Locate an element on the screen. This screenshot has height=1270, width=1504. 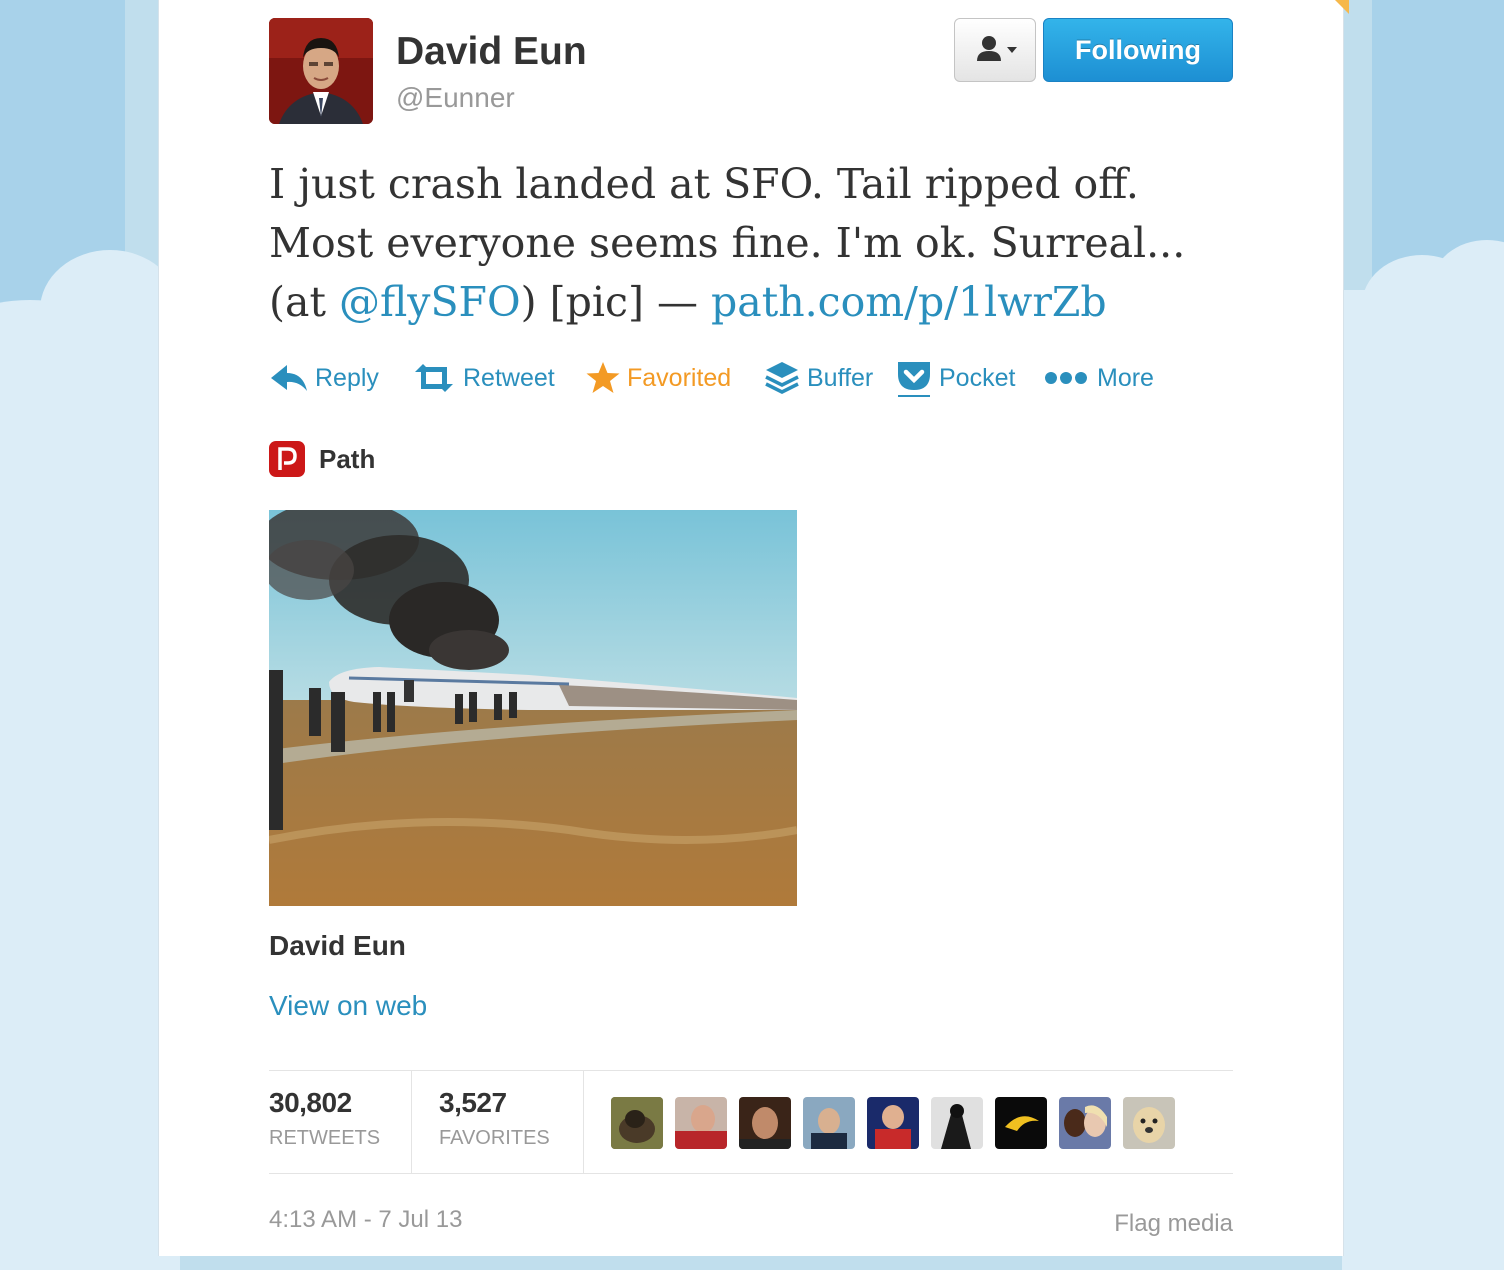
reply-icon is located at coordinates (289, 378).